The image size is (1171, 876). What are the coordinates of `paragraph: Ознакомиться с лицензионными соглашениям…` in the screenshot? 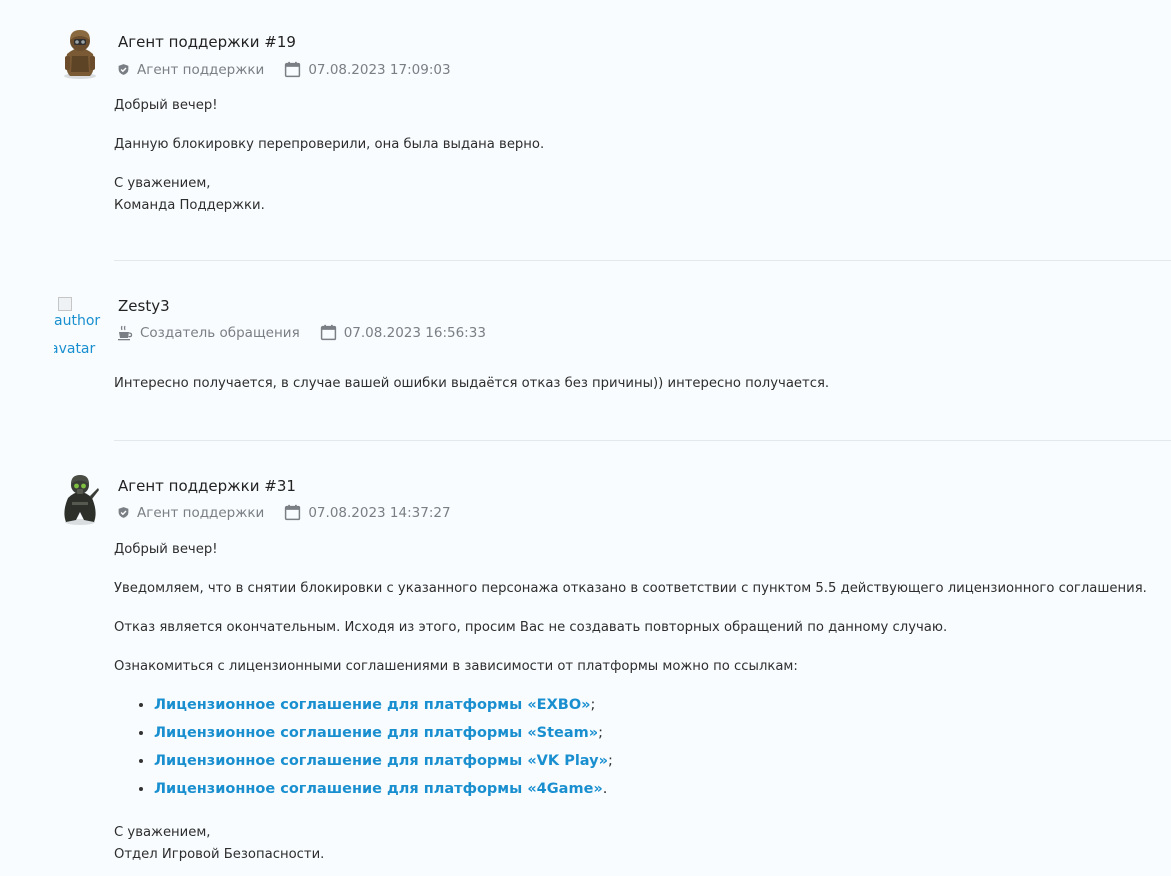 It's located at (456, 666).